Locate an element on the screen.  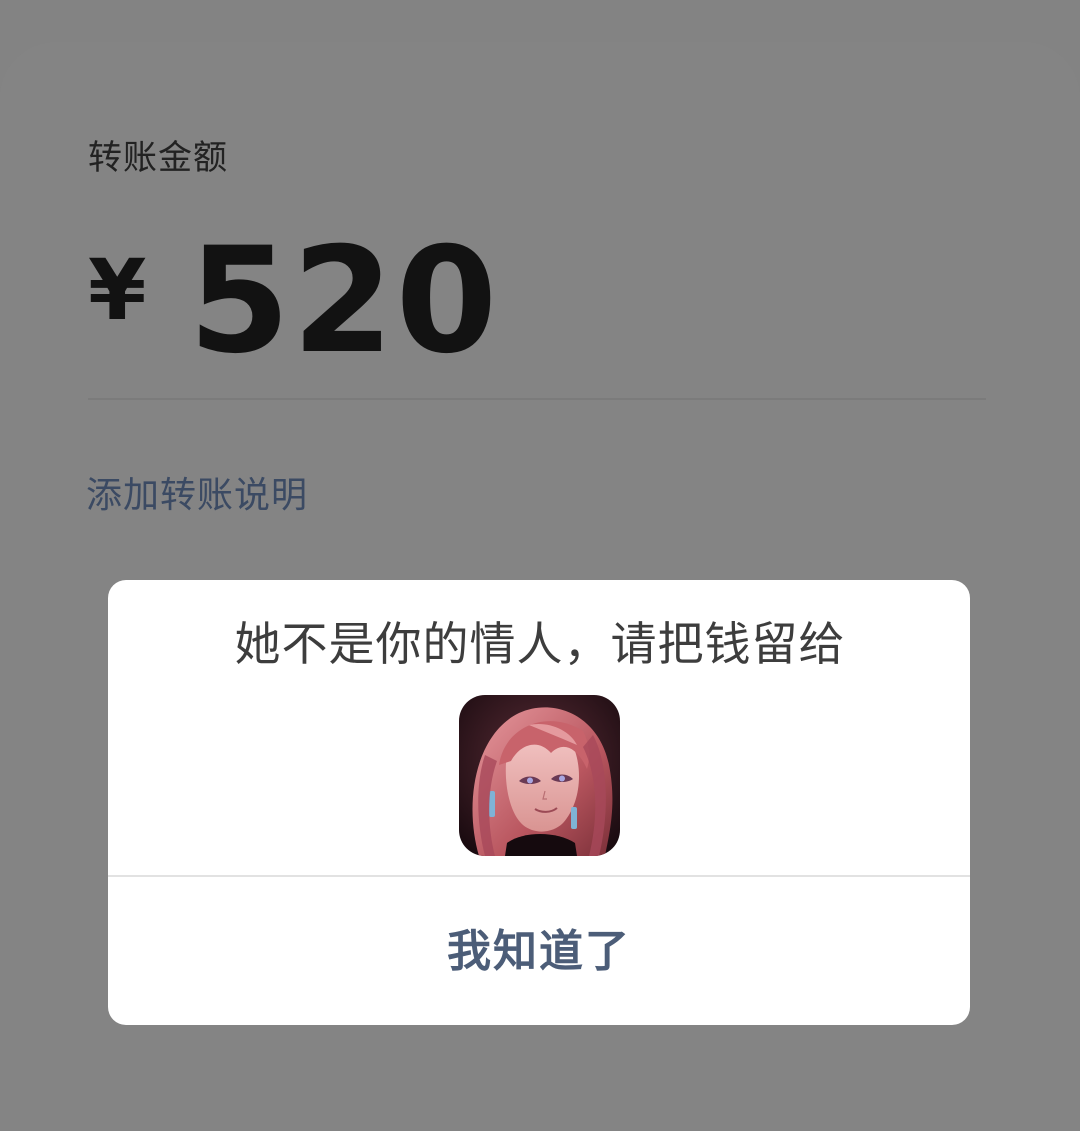
amount-value: 520 is located at coordinates (344, 301).